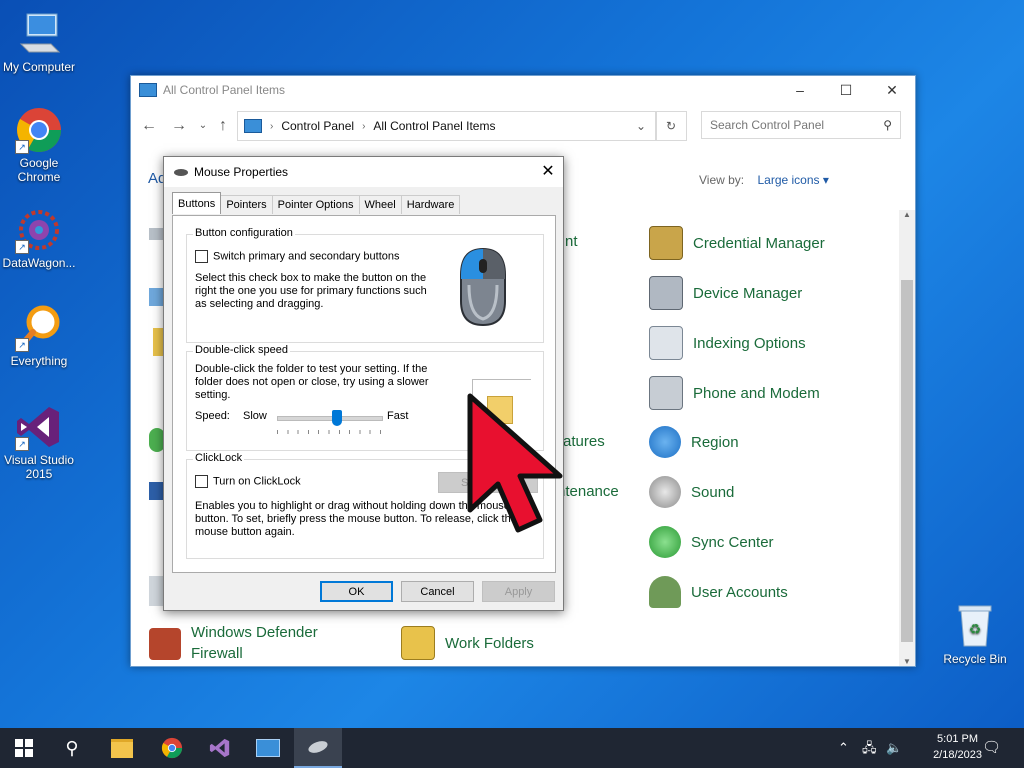 The height and width of the screenshot is (768, 1024). Describe the element at coordinates (203, 126) in the screenshot. I see `recent-chevron-icon: ⌄` at that location.